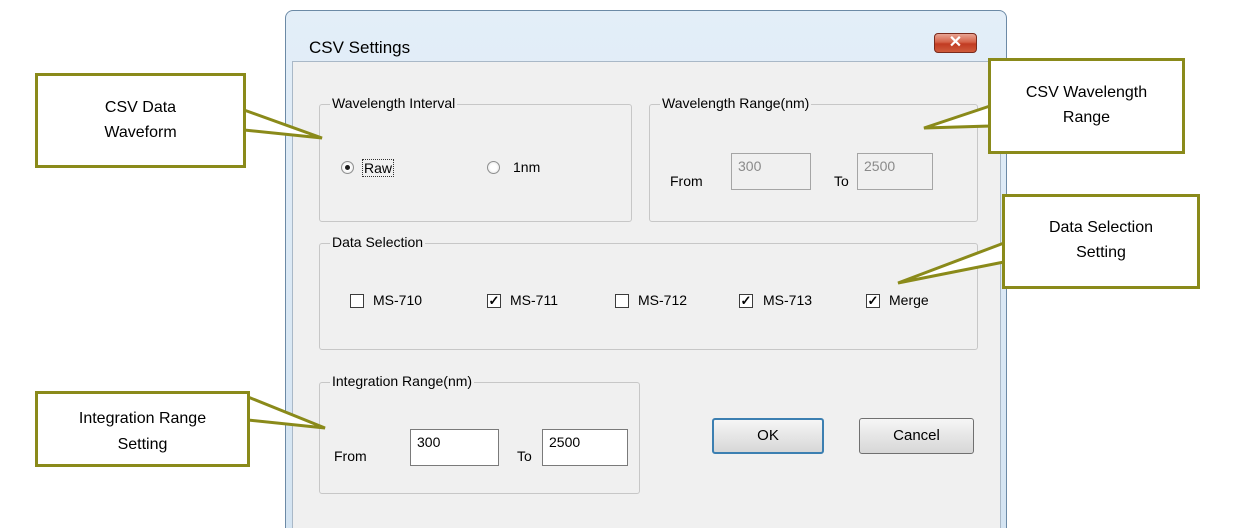  I want to click on callout-data-selection-setting-line2: Setting, so click(1101, 252).